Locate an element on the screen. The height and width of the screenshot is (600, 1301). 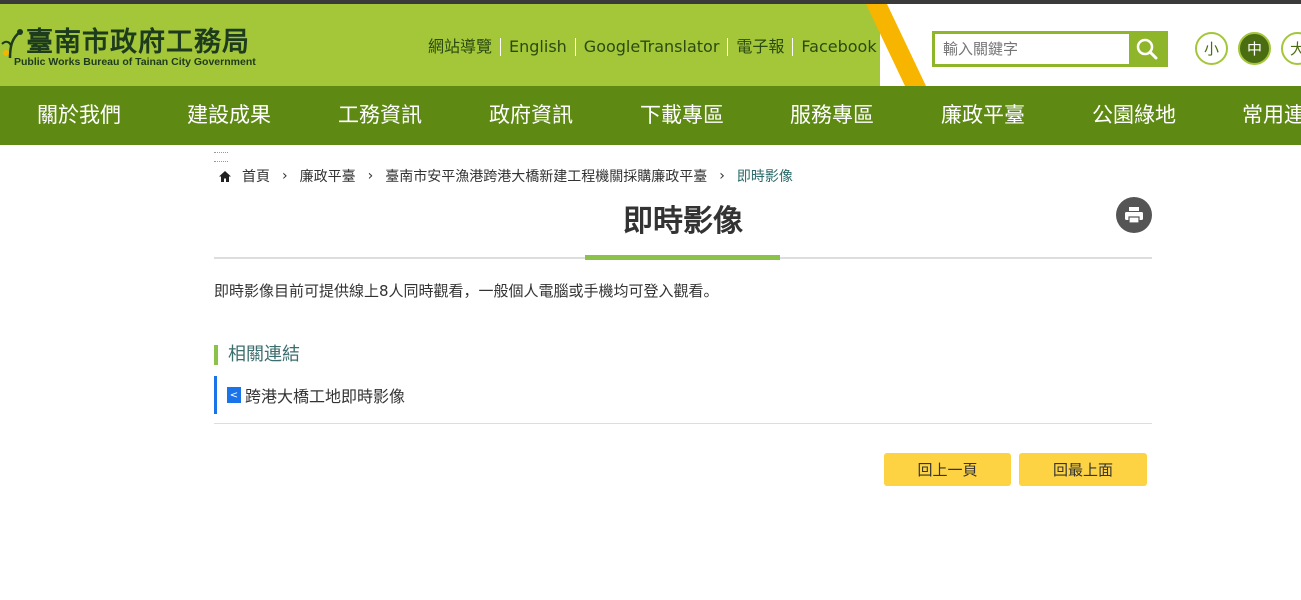
print-button is located at coordinates (1134, 215).